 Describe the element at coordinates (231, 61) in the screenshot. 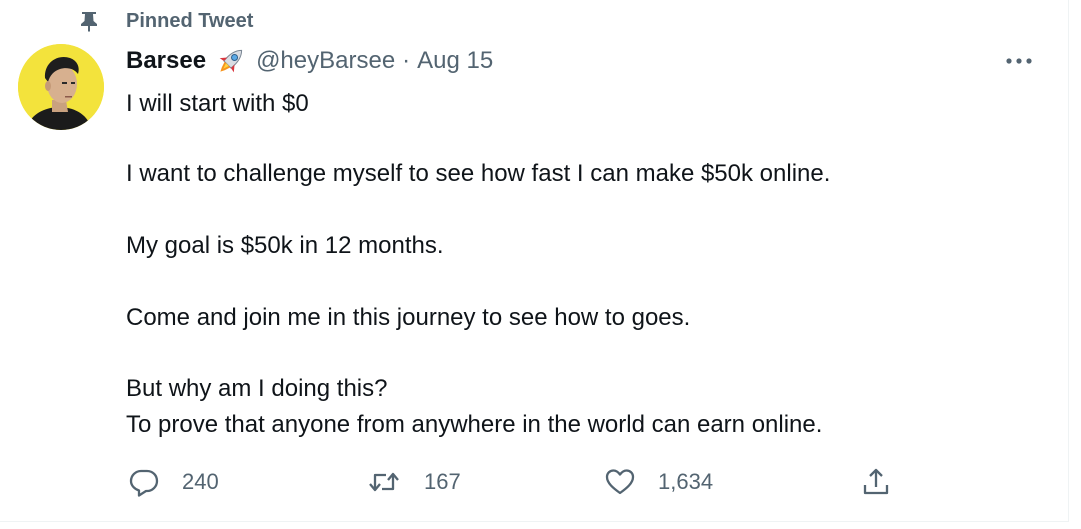

I see `rocket-icon` at that location.